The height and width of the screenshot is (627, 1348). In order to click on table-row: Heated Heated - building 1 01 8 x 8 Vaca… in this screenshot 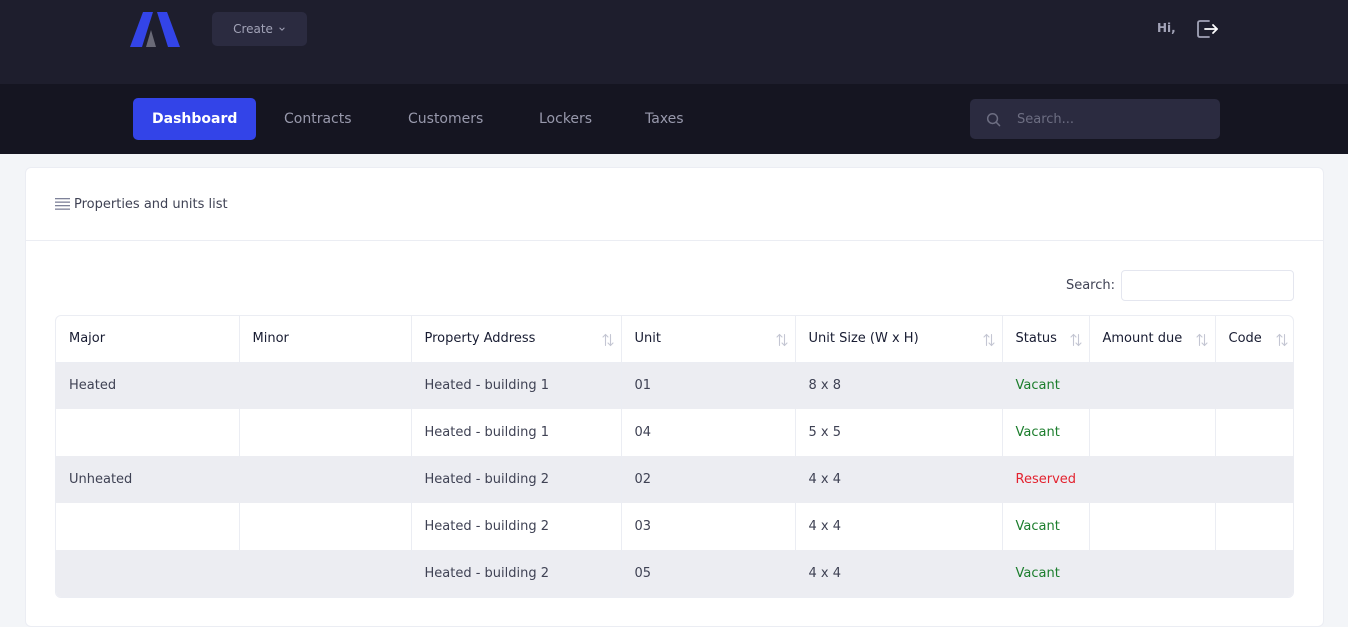, I will do `click(674, 385)`.